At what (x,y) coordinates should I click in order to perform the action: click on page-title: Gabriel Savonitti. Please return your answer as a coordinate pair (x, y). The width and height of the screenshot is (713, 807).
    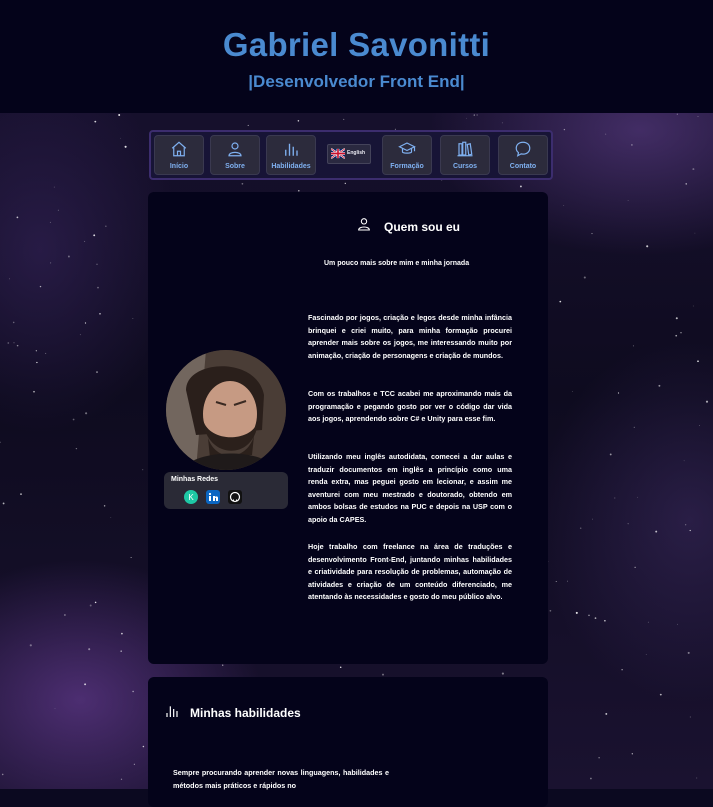
    Looking at the image, I should click on (356, 44).